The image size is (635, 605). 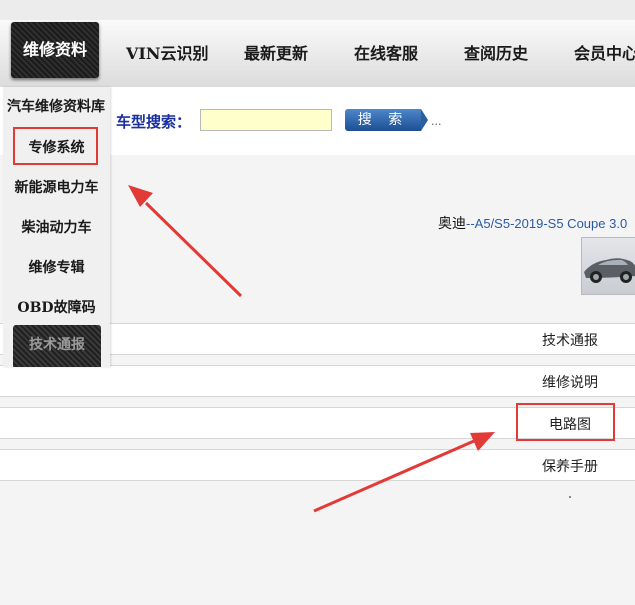 What do you see at coordinates (394, 476) in the screenshot?
I see `arrow-line-right` at bounding box center [394, 476].